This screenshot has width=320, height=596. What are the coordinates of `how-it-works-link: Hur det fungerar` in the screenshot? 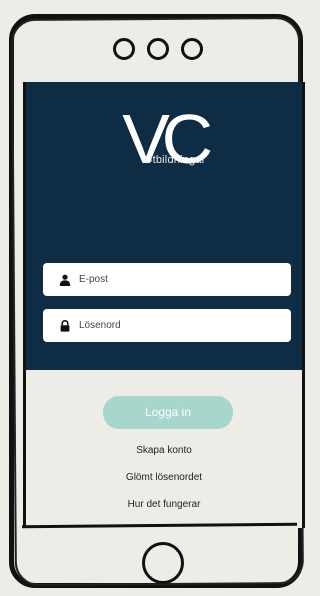 It's located at (164, 504).